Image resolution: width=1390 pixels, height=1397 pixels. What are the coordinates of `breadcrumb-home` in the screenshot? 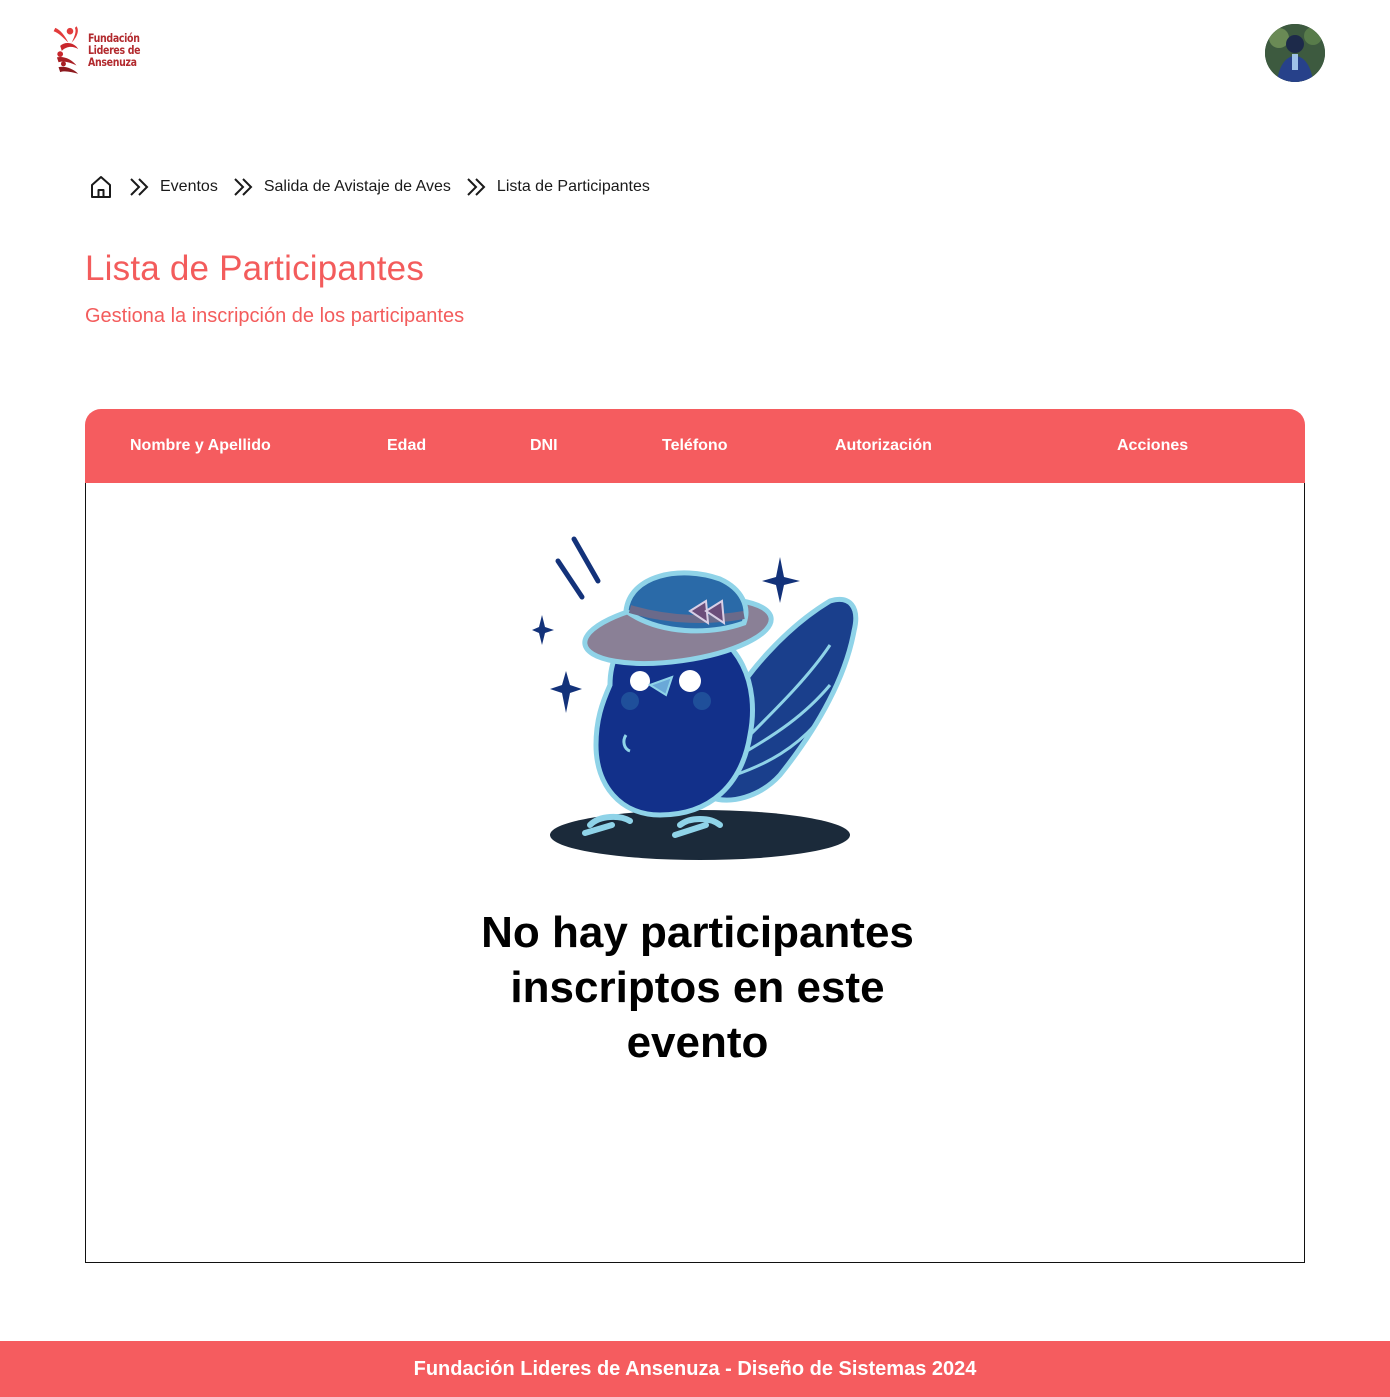 It's located at (101, 187).